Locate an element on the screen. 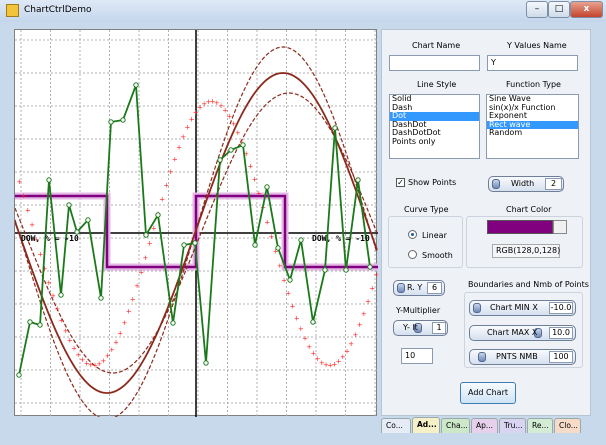 The height and width of the screenshot is (445, 606). width-slider-thumb is located at coordinates (496, 184).